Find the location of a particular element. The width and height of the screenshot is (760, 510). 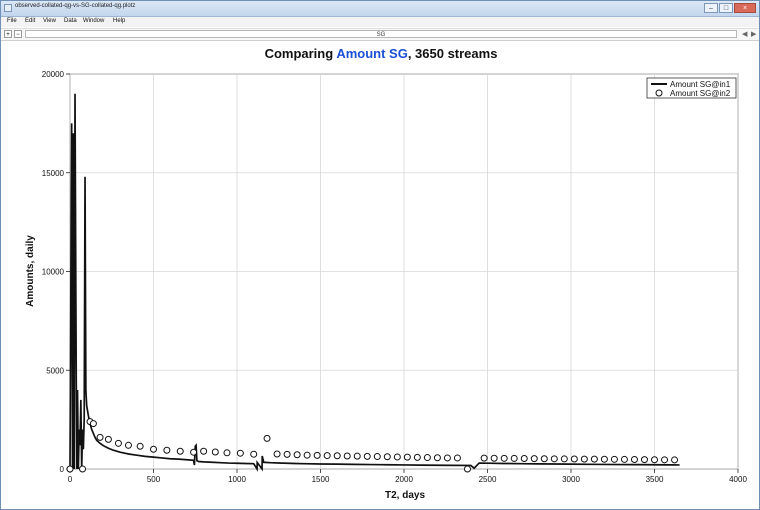

tab-right-arrow-icon: ▶ is located at coordinates (753, 34).